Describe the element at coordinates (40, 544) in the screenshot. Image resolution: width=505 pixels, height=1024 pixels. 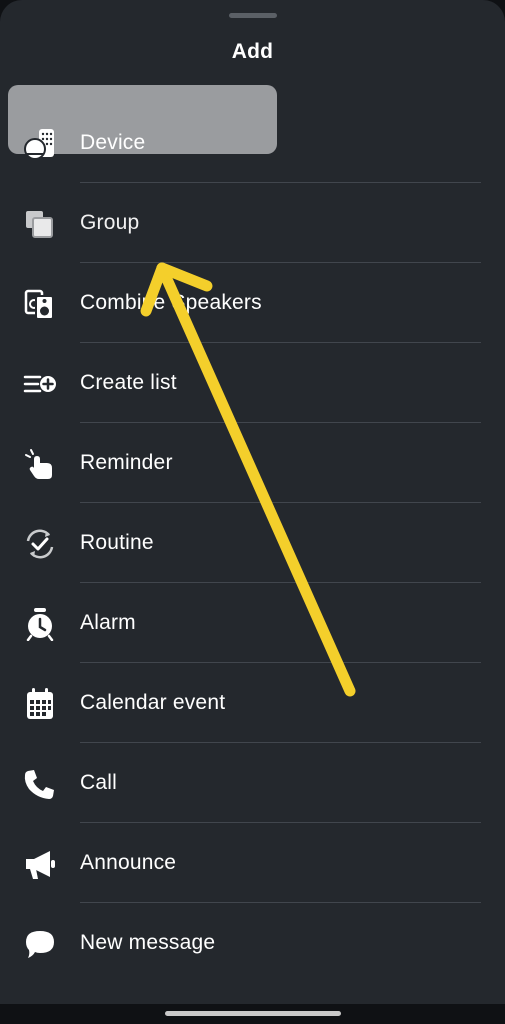
I see `routine-icon` at that location.